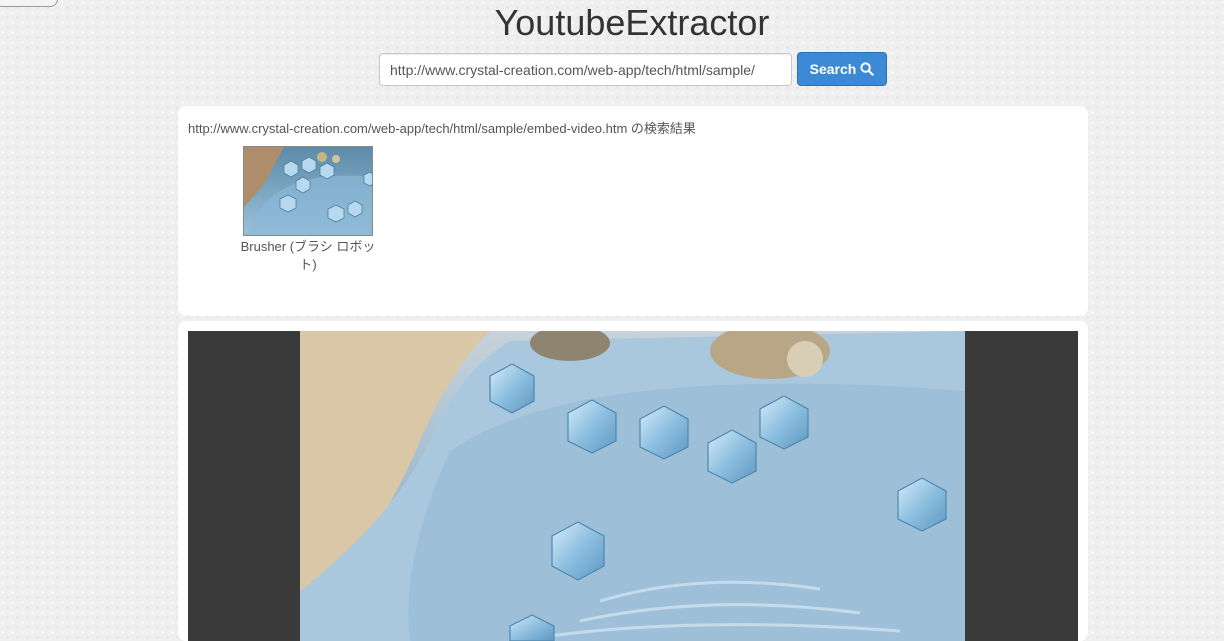  What do you see at coordinates (308, 256) in the screenshot?
I see `result-title: Brusher (ブラシ ロボット)` at bounding box center [308, 256].